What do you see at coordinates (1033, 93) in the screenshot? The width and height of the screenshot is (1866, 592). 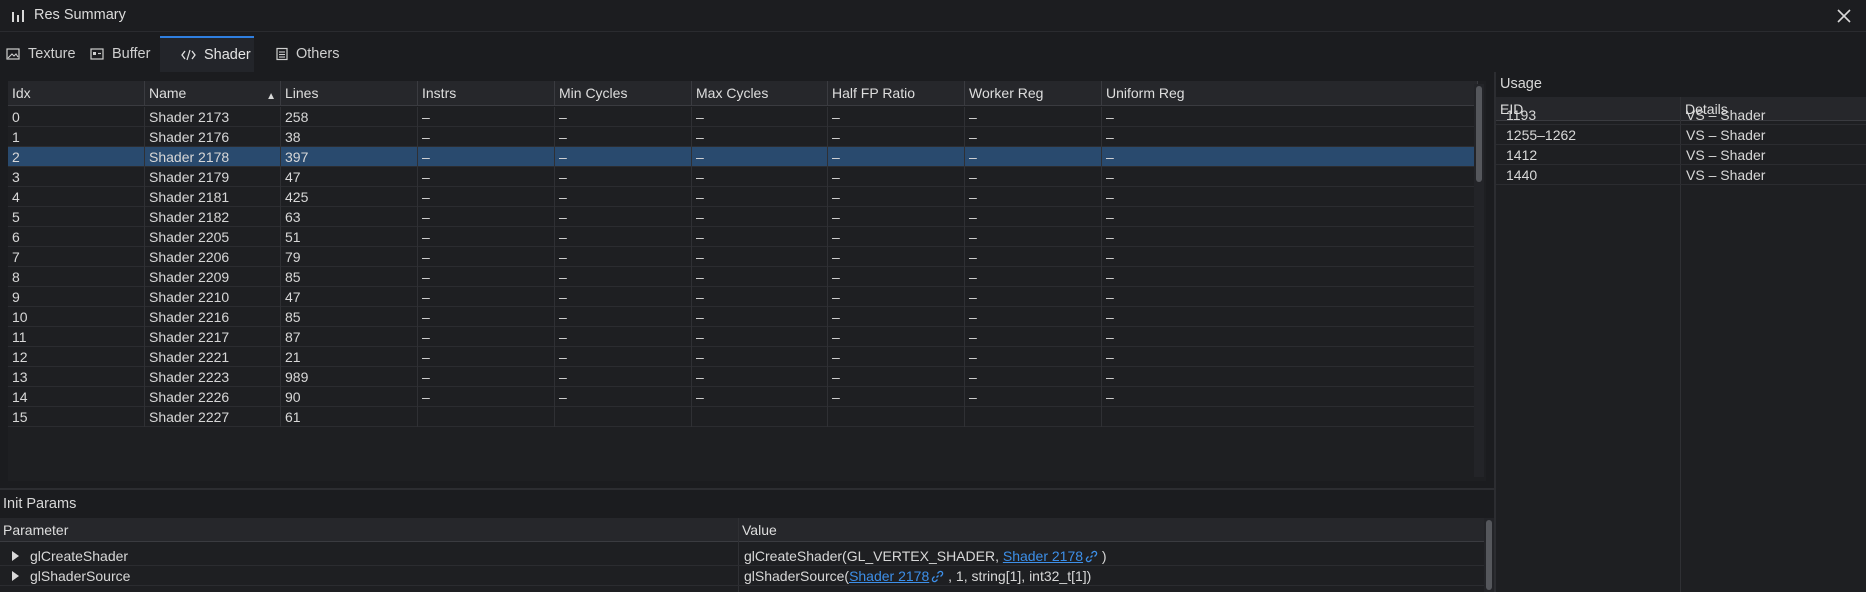 I see `column-header: Worker Reg` at bounding box center [1033, 93].